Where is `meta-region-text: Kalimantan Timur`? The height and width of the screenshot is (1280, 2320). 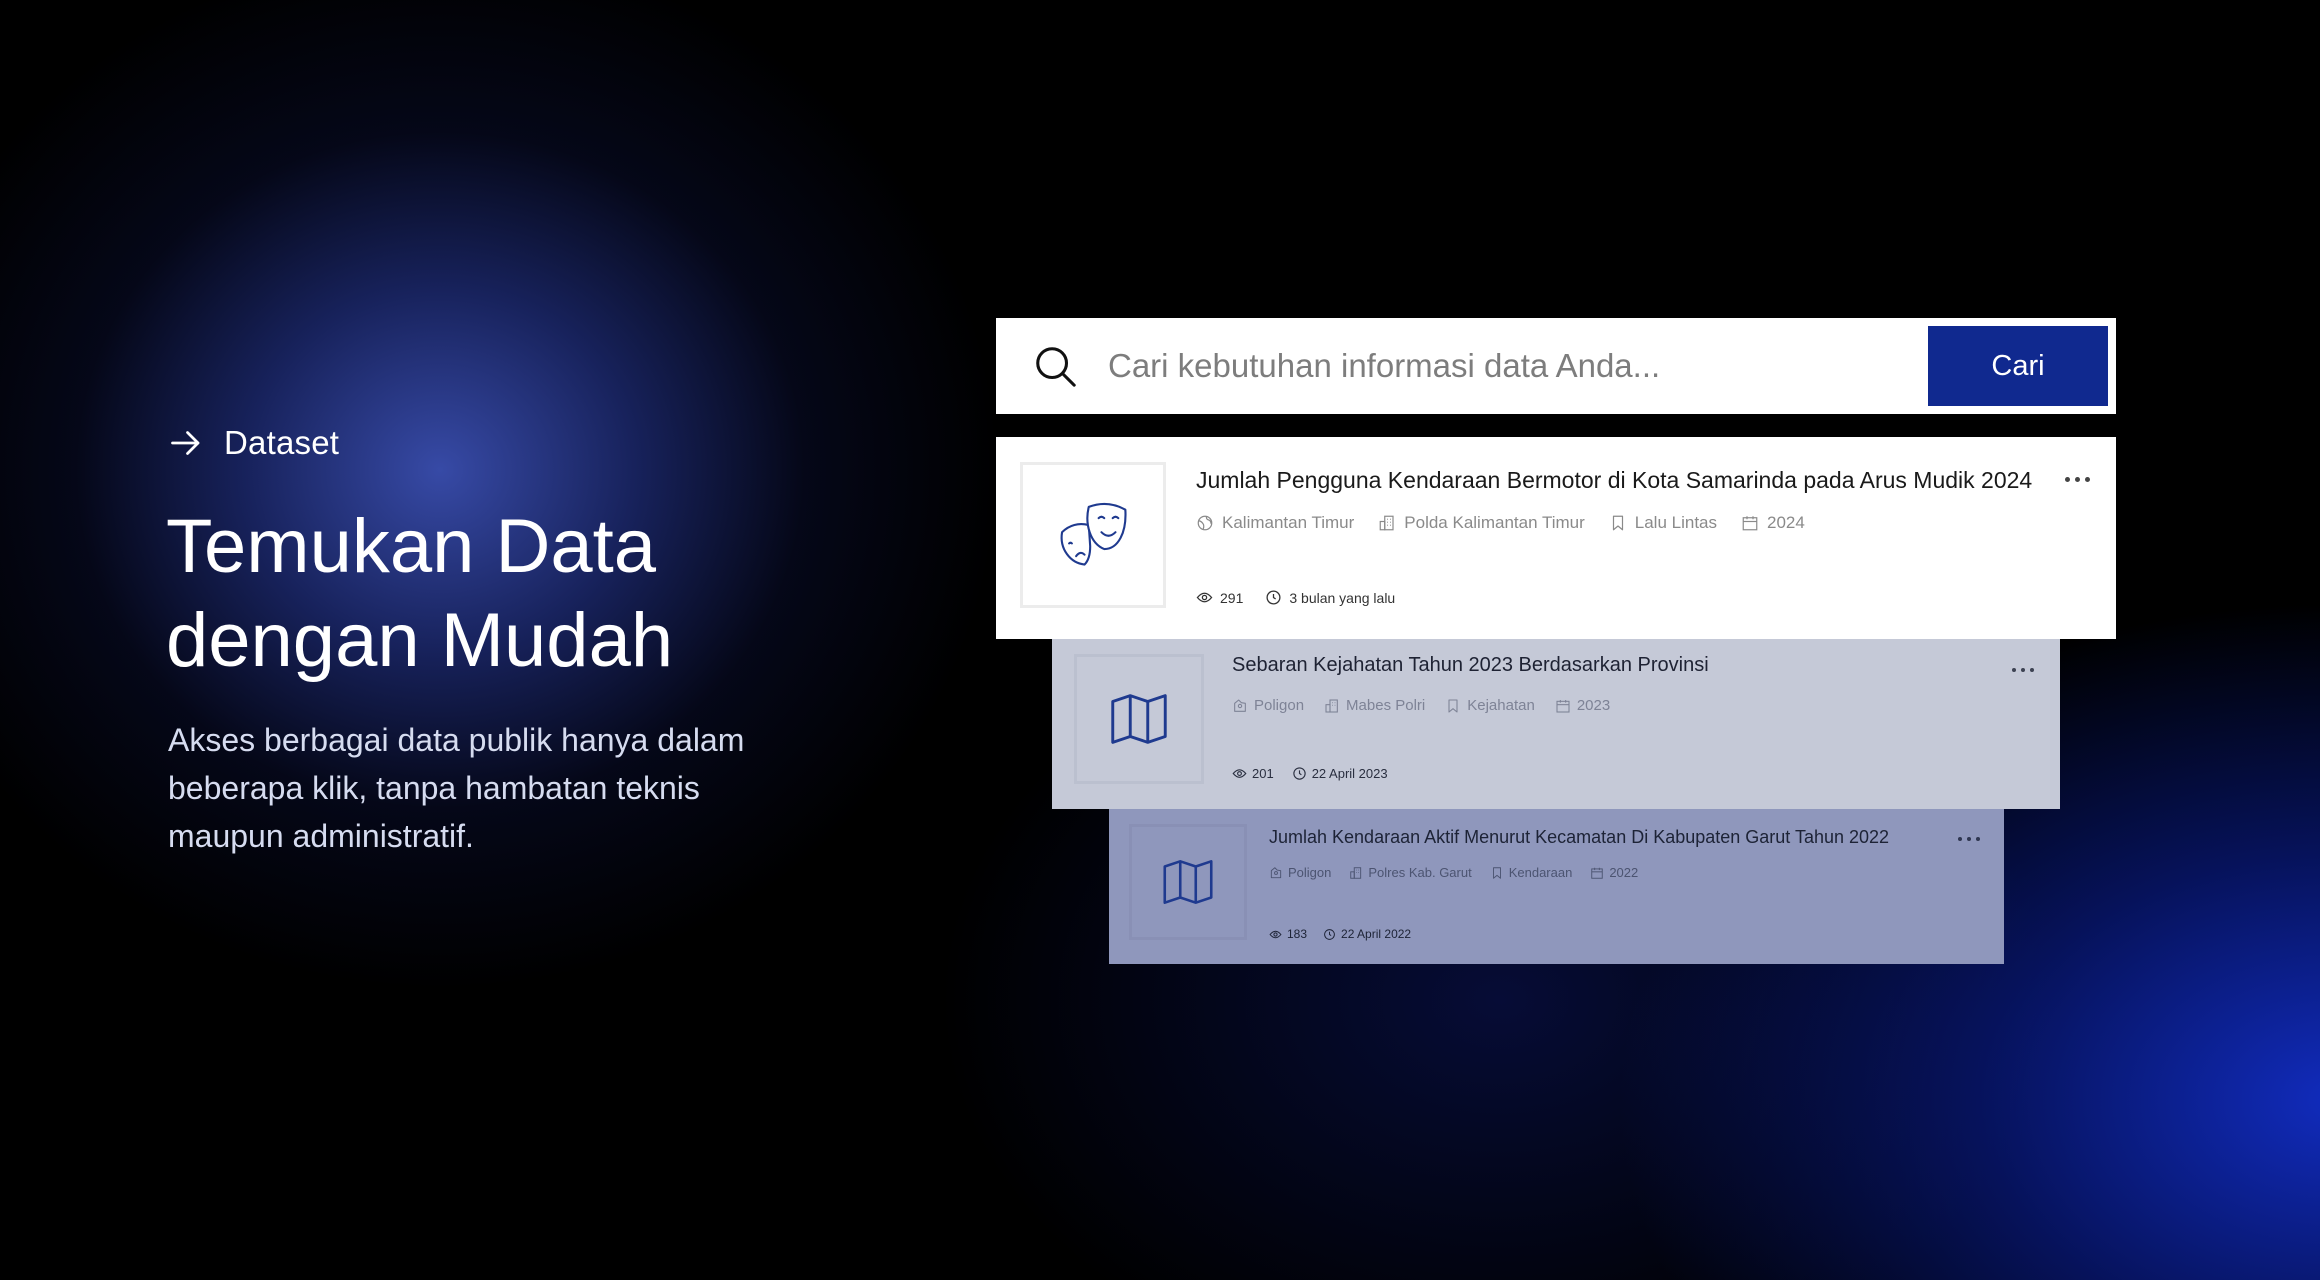 meta-region-text: Kalimantan Timur is located at coordinates (1288, 522).